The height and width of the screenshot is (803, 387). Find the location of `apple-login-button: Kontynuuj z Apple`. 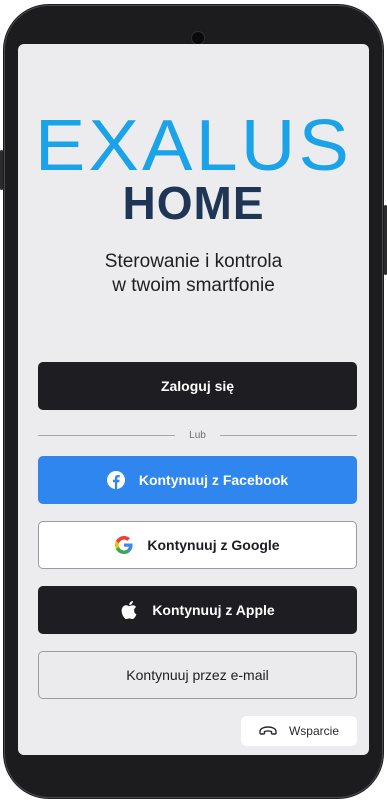

apple-login-button: Kontynuuj z Apple is located at coordinates (197, 610).